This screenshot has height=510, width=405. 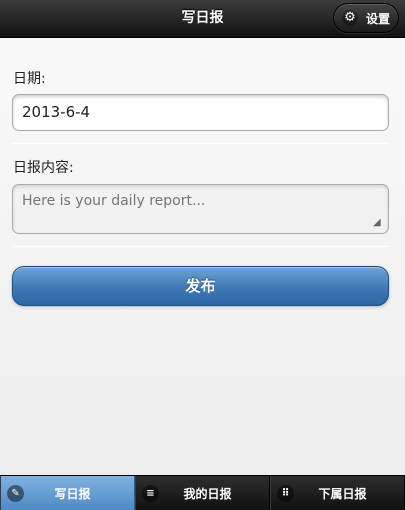 What do you see at coordinates (72, 494) in the screenshot?
I see `tab-label: 写日报` at bounding box center [72, 494].